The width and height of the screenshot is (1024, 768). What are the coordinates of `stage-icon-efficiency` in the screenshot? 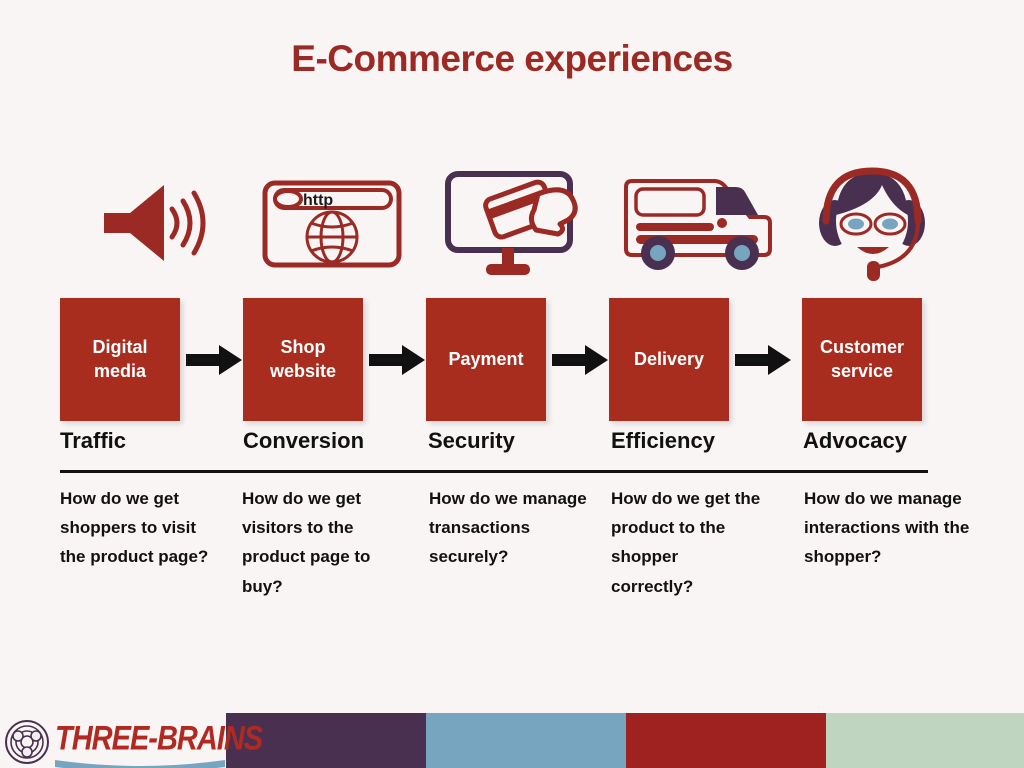 It's located at (698, 222).